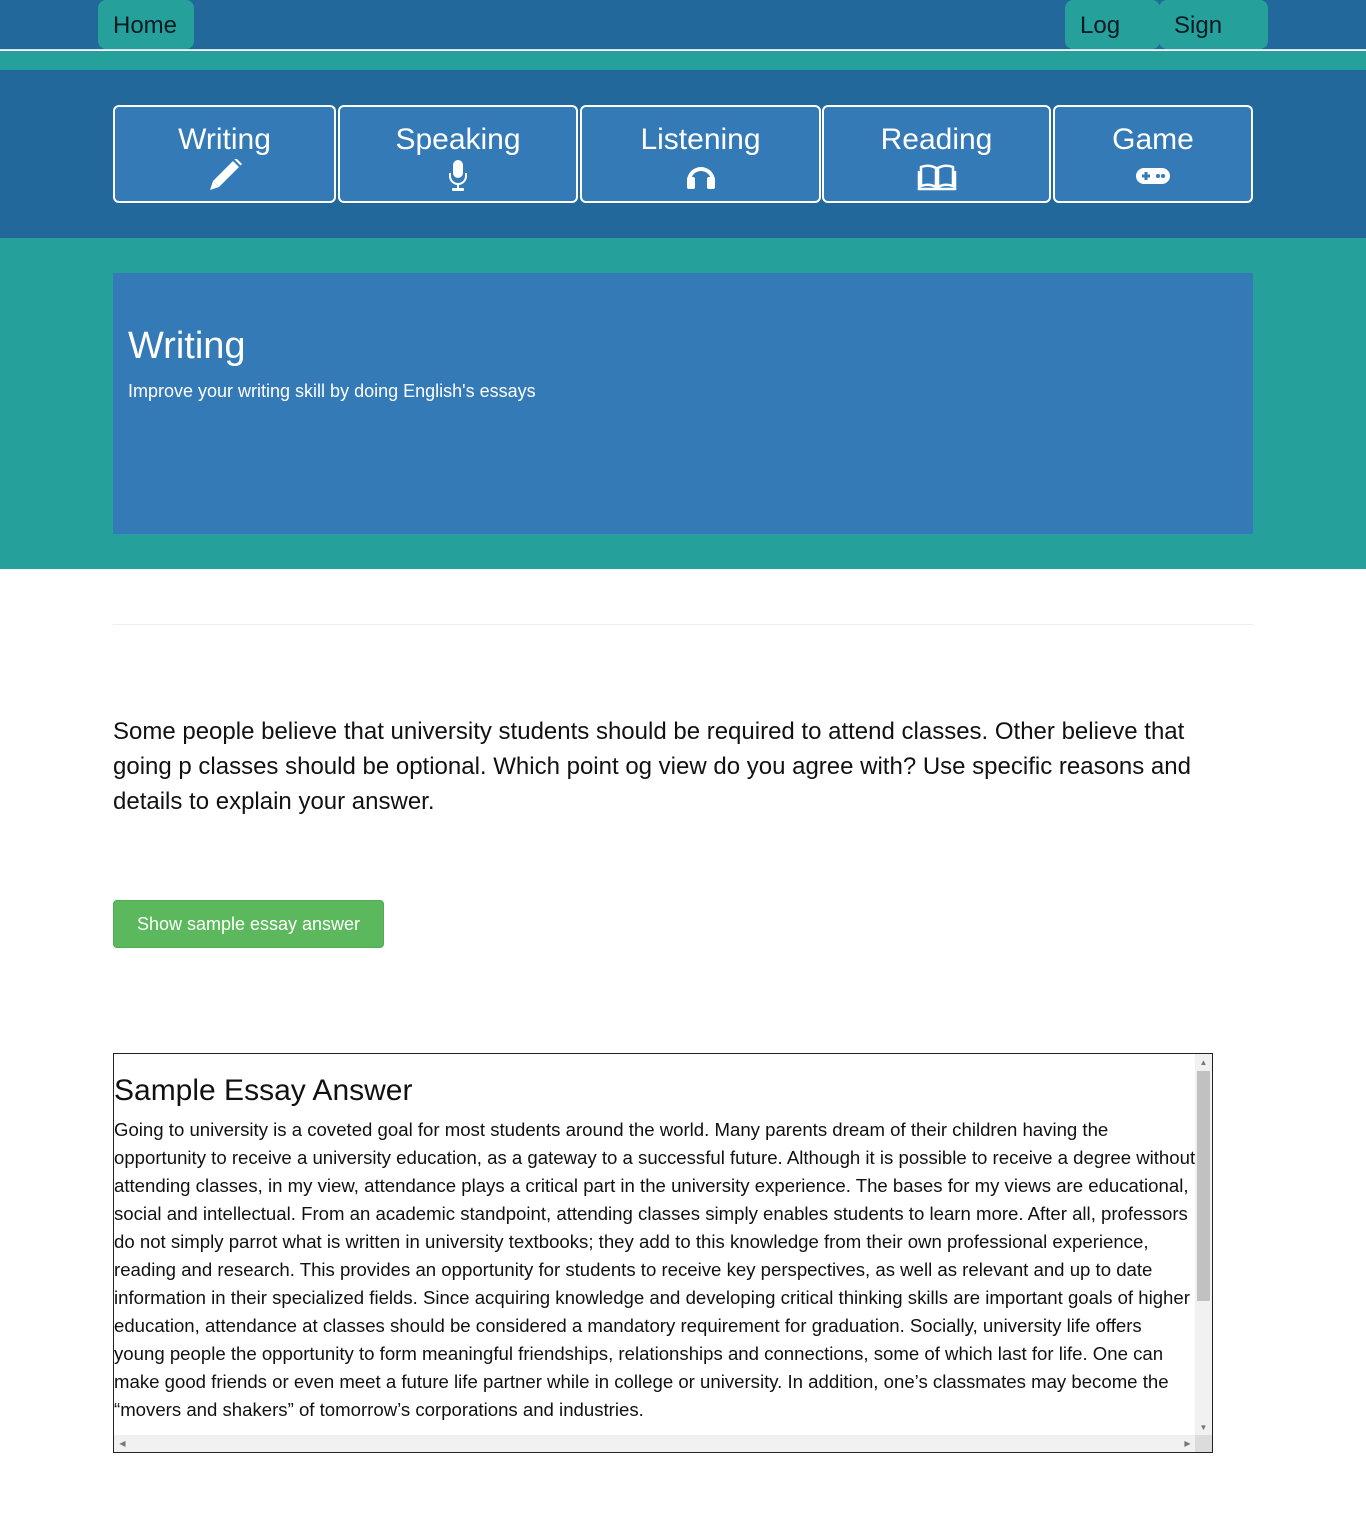 The width and height of the screenshot is (1366, 1523). I want to click on scroll-down-arrow-icon: ▼, so click(1203, 1427).